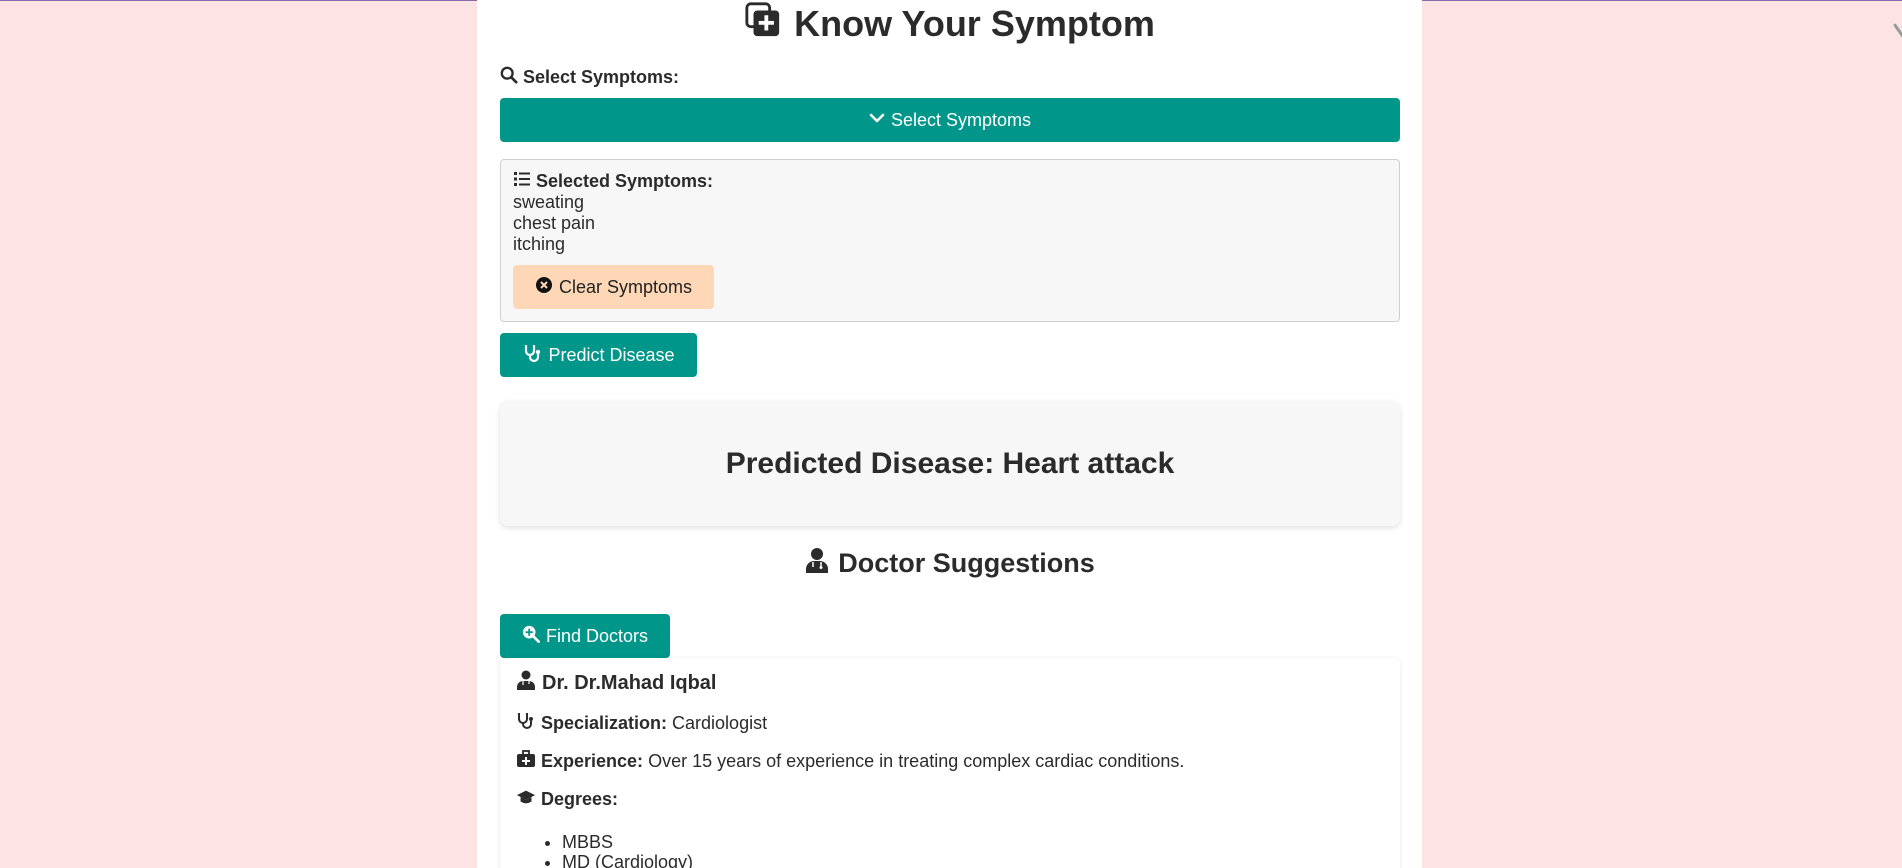 The width and height of the screenshot is (1902, 868). What do you see at coordinates (611, 354) in the screenshot?
I see `predict-disease-label: Predict Disease` at bounding box center [611, 354].